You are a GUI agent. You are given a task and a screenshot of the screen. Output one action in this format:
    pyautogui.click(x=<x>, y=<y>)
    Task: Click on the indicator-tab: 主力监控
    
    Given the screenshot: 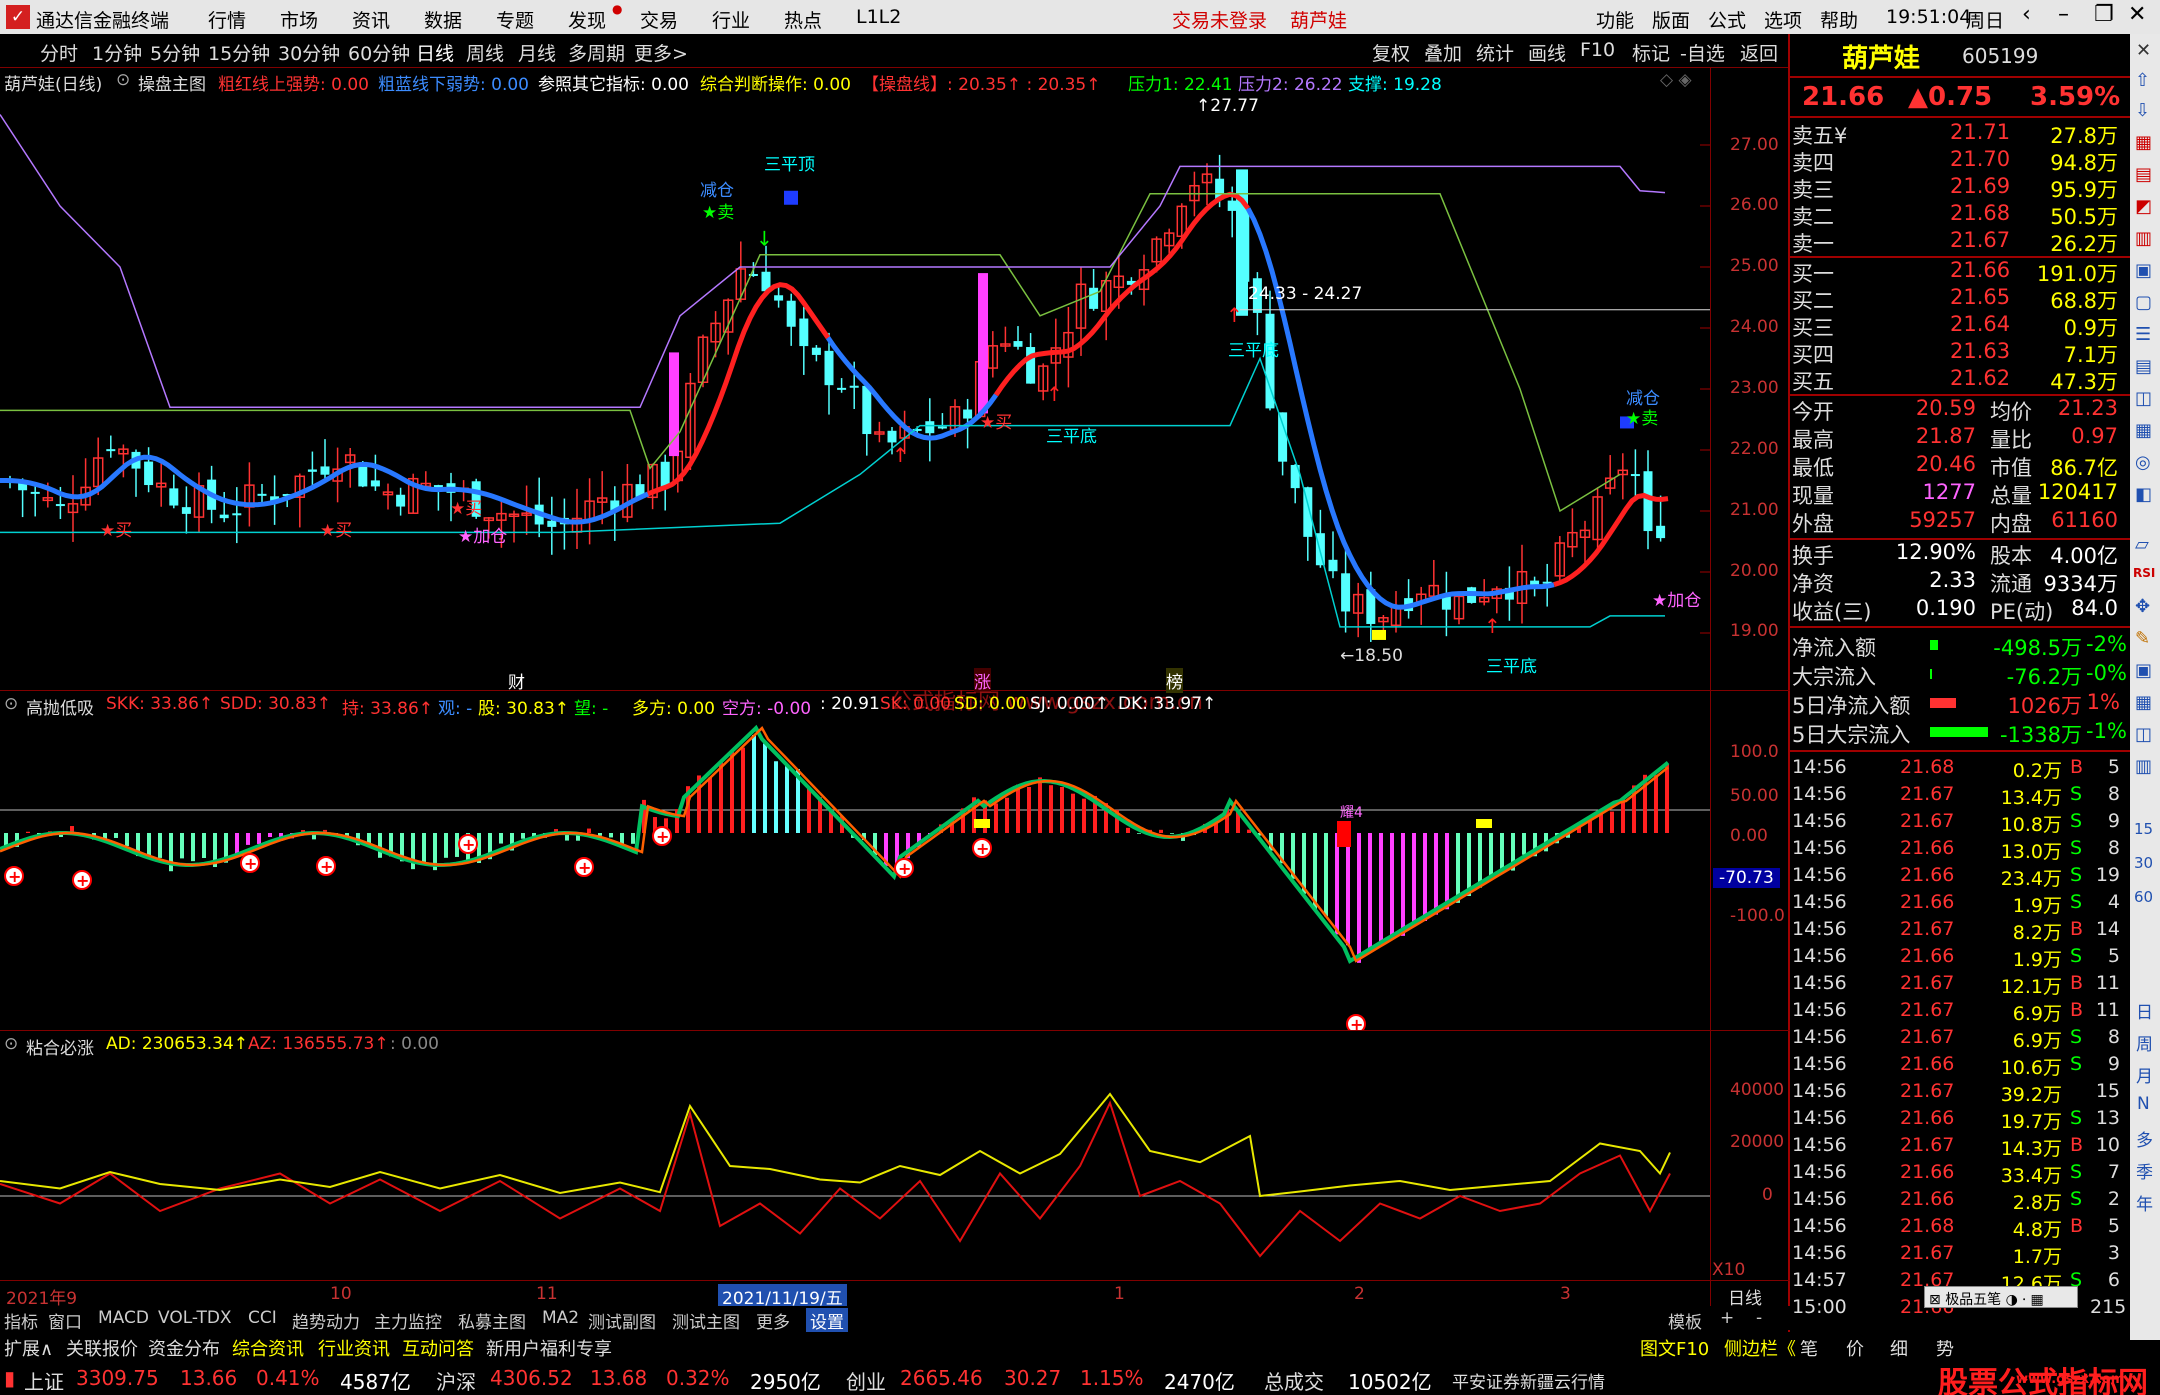 What is the action you would take?
    pyautogui.click(x=408, y=1320)
    